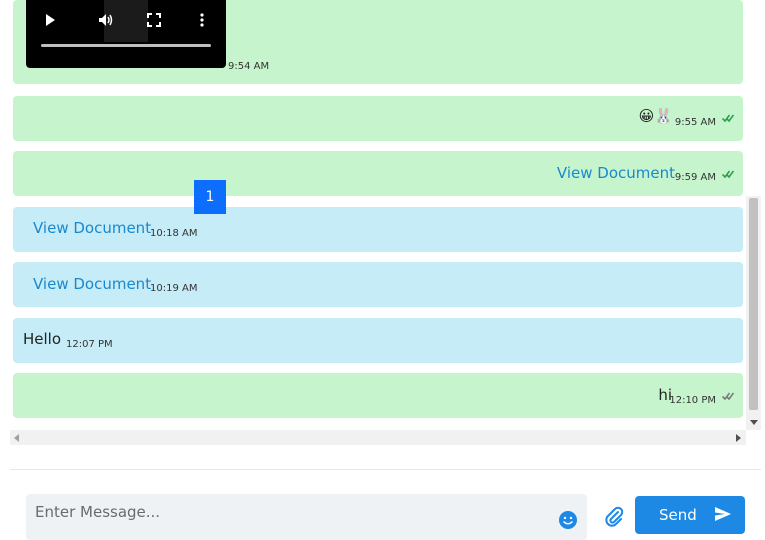  What do you see at coordinates (378, 229) in the screenshot?
I see `received-message: View Document 10:18 AM` at bounding box center [378, 229].